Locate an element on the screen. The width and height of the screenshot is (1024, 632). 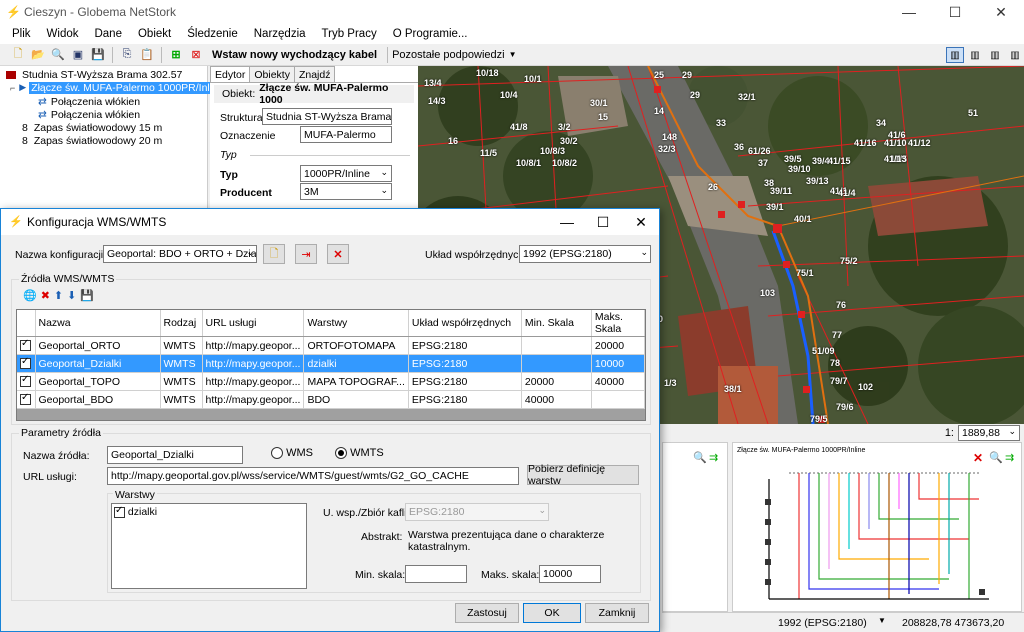
column-header-crs: Układ współrzędnych is located at coordinates (465, 323).